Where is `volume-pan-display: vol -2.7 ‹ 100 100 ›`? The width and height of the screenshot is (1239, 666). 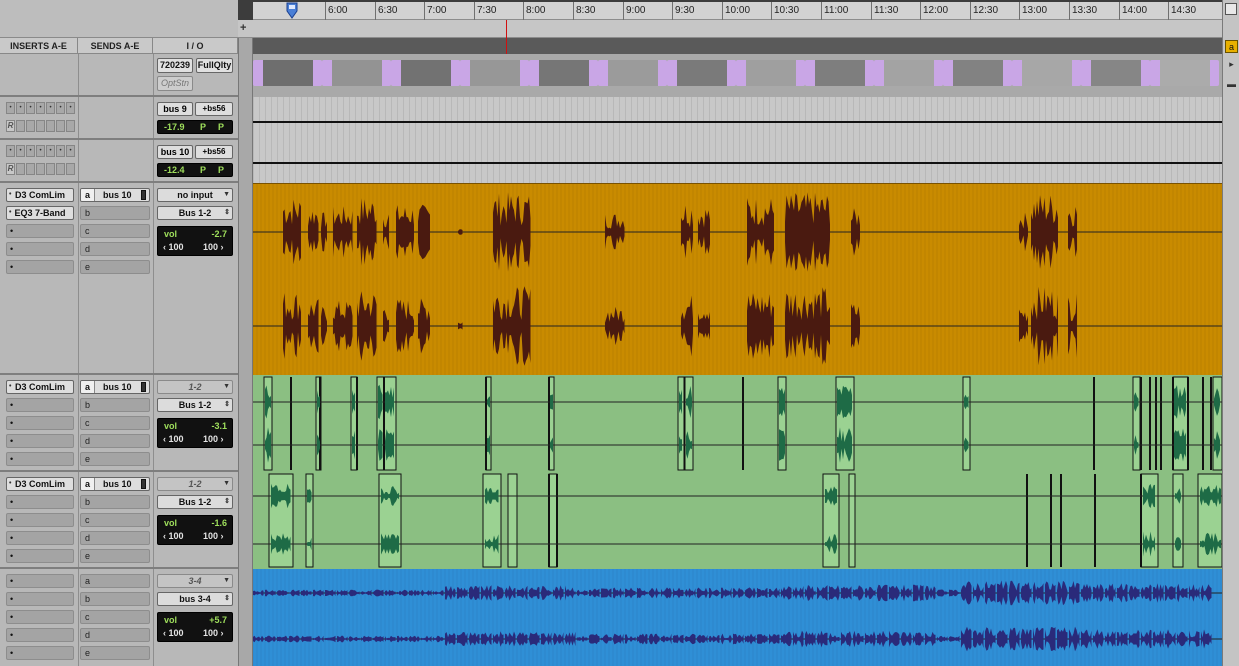
volume-pan-display: vol -2.7 ‹ 100 100 › is located at coordinates (195, 241).